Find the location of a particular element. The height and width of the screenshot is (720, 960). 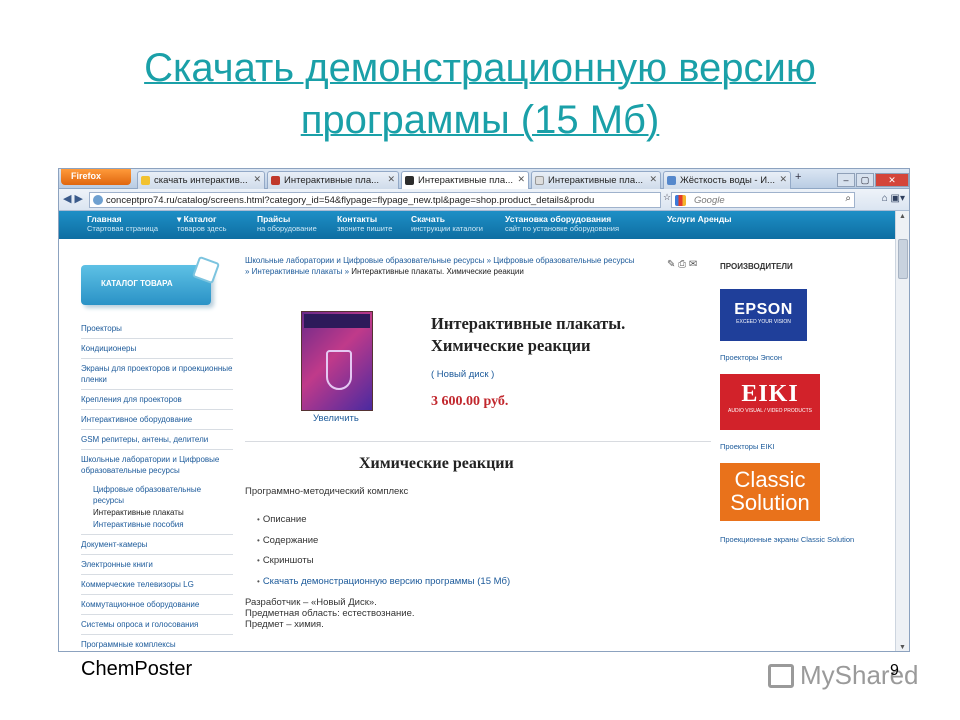

tab-3-active: Интерактивные пла... ✕ is located at coordinates (465, 180).